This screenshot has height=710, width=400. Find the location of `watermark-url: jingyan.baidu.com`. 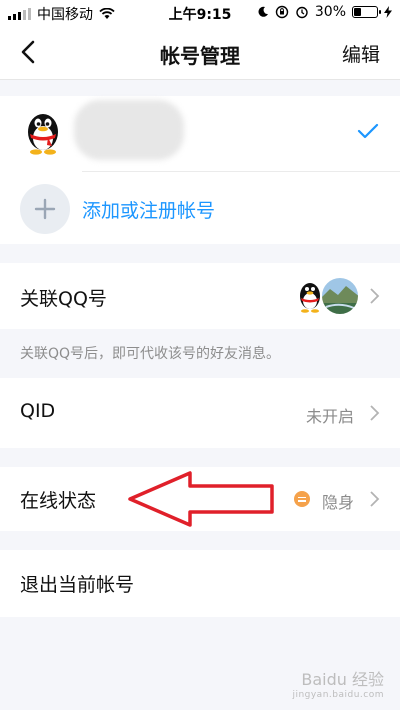

watermark-url: jingyan.baidu.com is located at coordinates (338, 695).